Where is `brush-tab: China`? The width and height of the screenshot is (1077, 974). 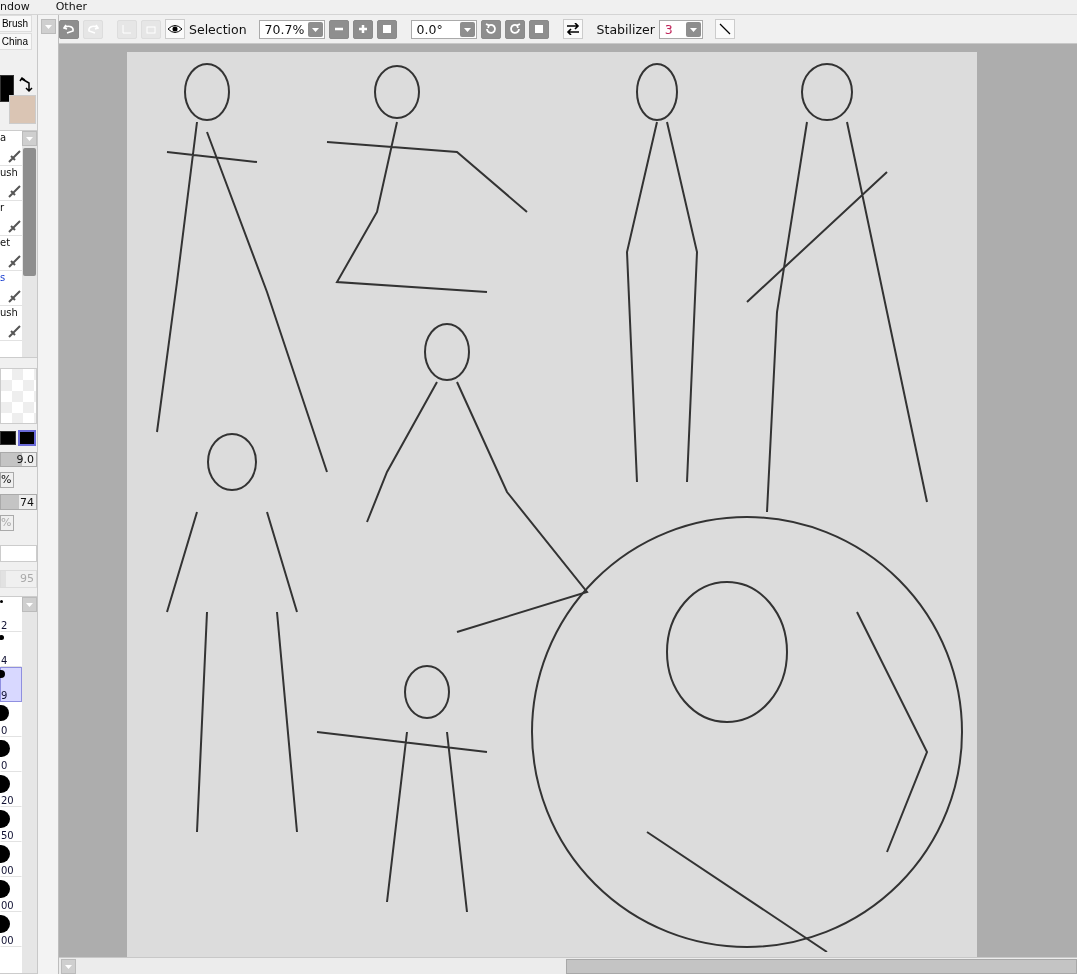
brush-tab: China is located at coordinates (16, 41).